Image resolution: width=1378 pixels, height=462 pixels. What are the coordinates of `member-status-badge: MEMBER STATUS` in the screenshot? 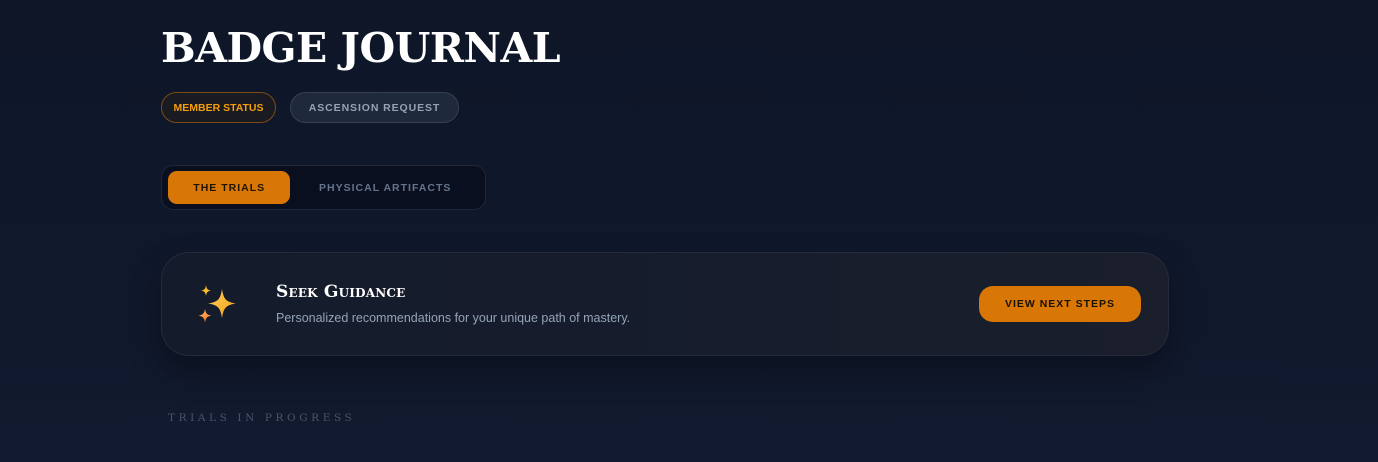 It's located at (218, 107).